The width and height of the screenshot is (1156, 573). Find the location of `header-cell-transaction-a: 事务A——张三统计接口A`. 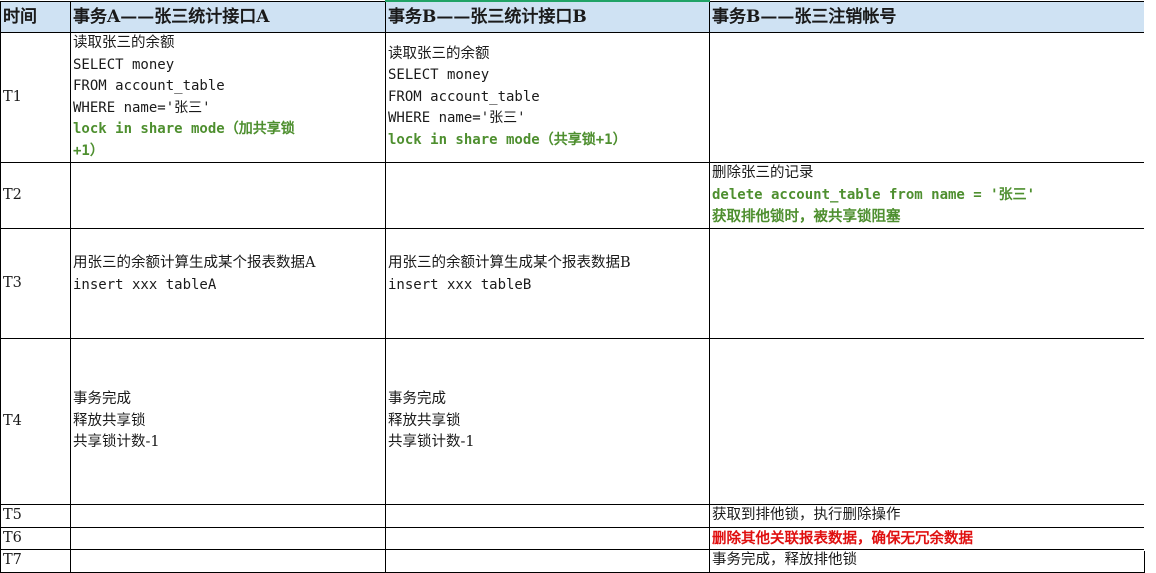

header-cell-transaction-a: 事务A——张三统计接口A is located at coordinates (228, 16).